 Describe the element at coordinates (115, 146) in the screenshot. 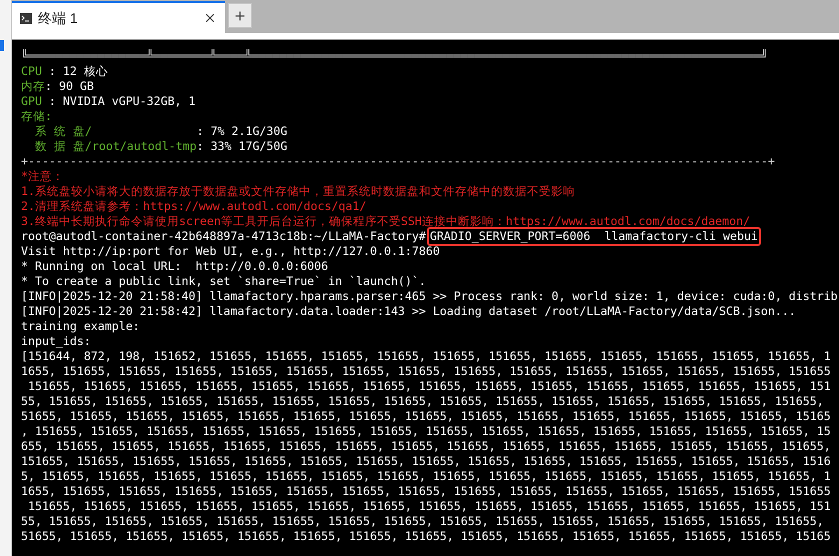

I see `info-label: 数 据 盘/root/autodl-tmp` at that location.